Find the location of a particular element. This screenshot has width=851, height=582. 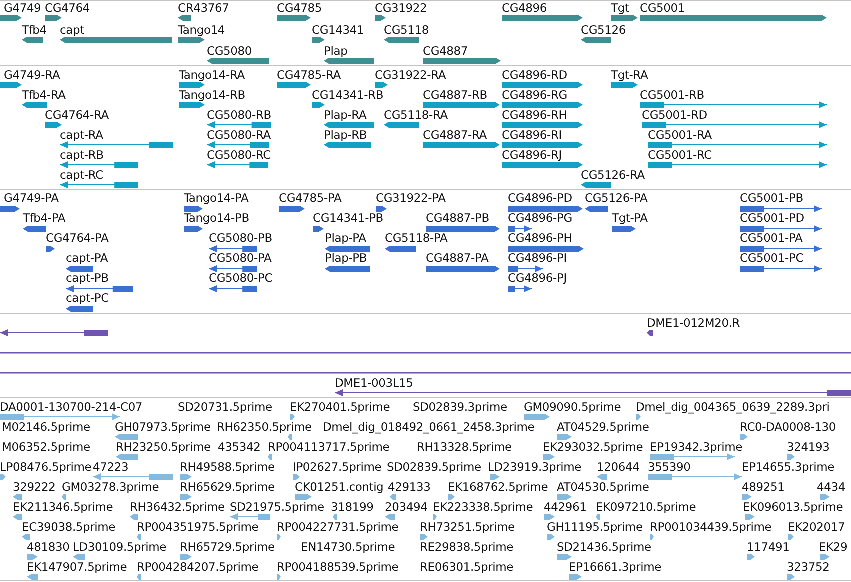

feature-label: SD02839.3prime is located at coordinates (460, 407).